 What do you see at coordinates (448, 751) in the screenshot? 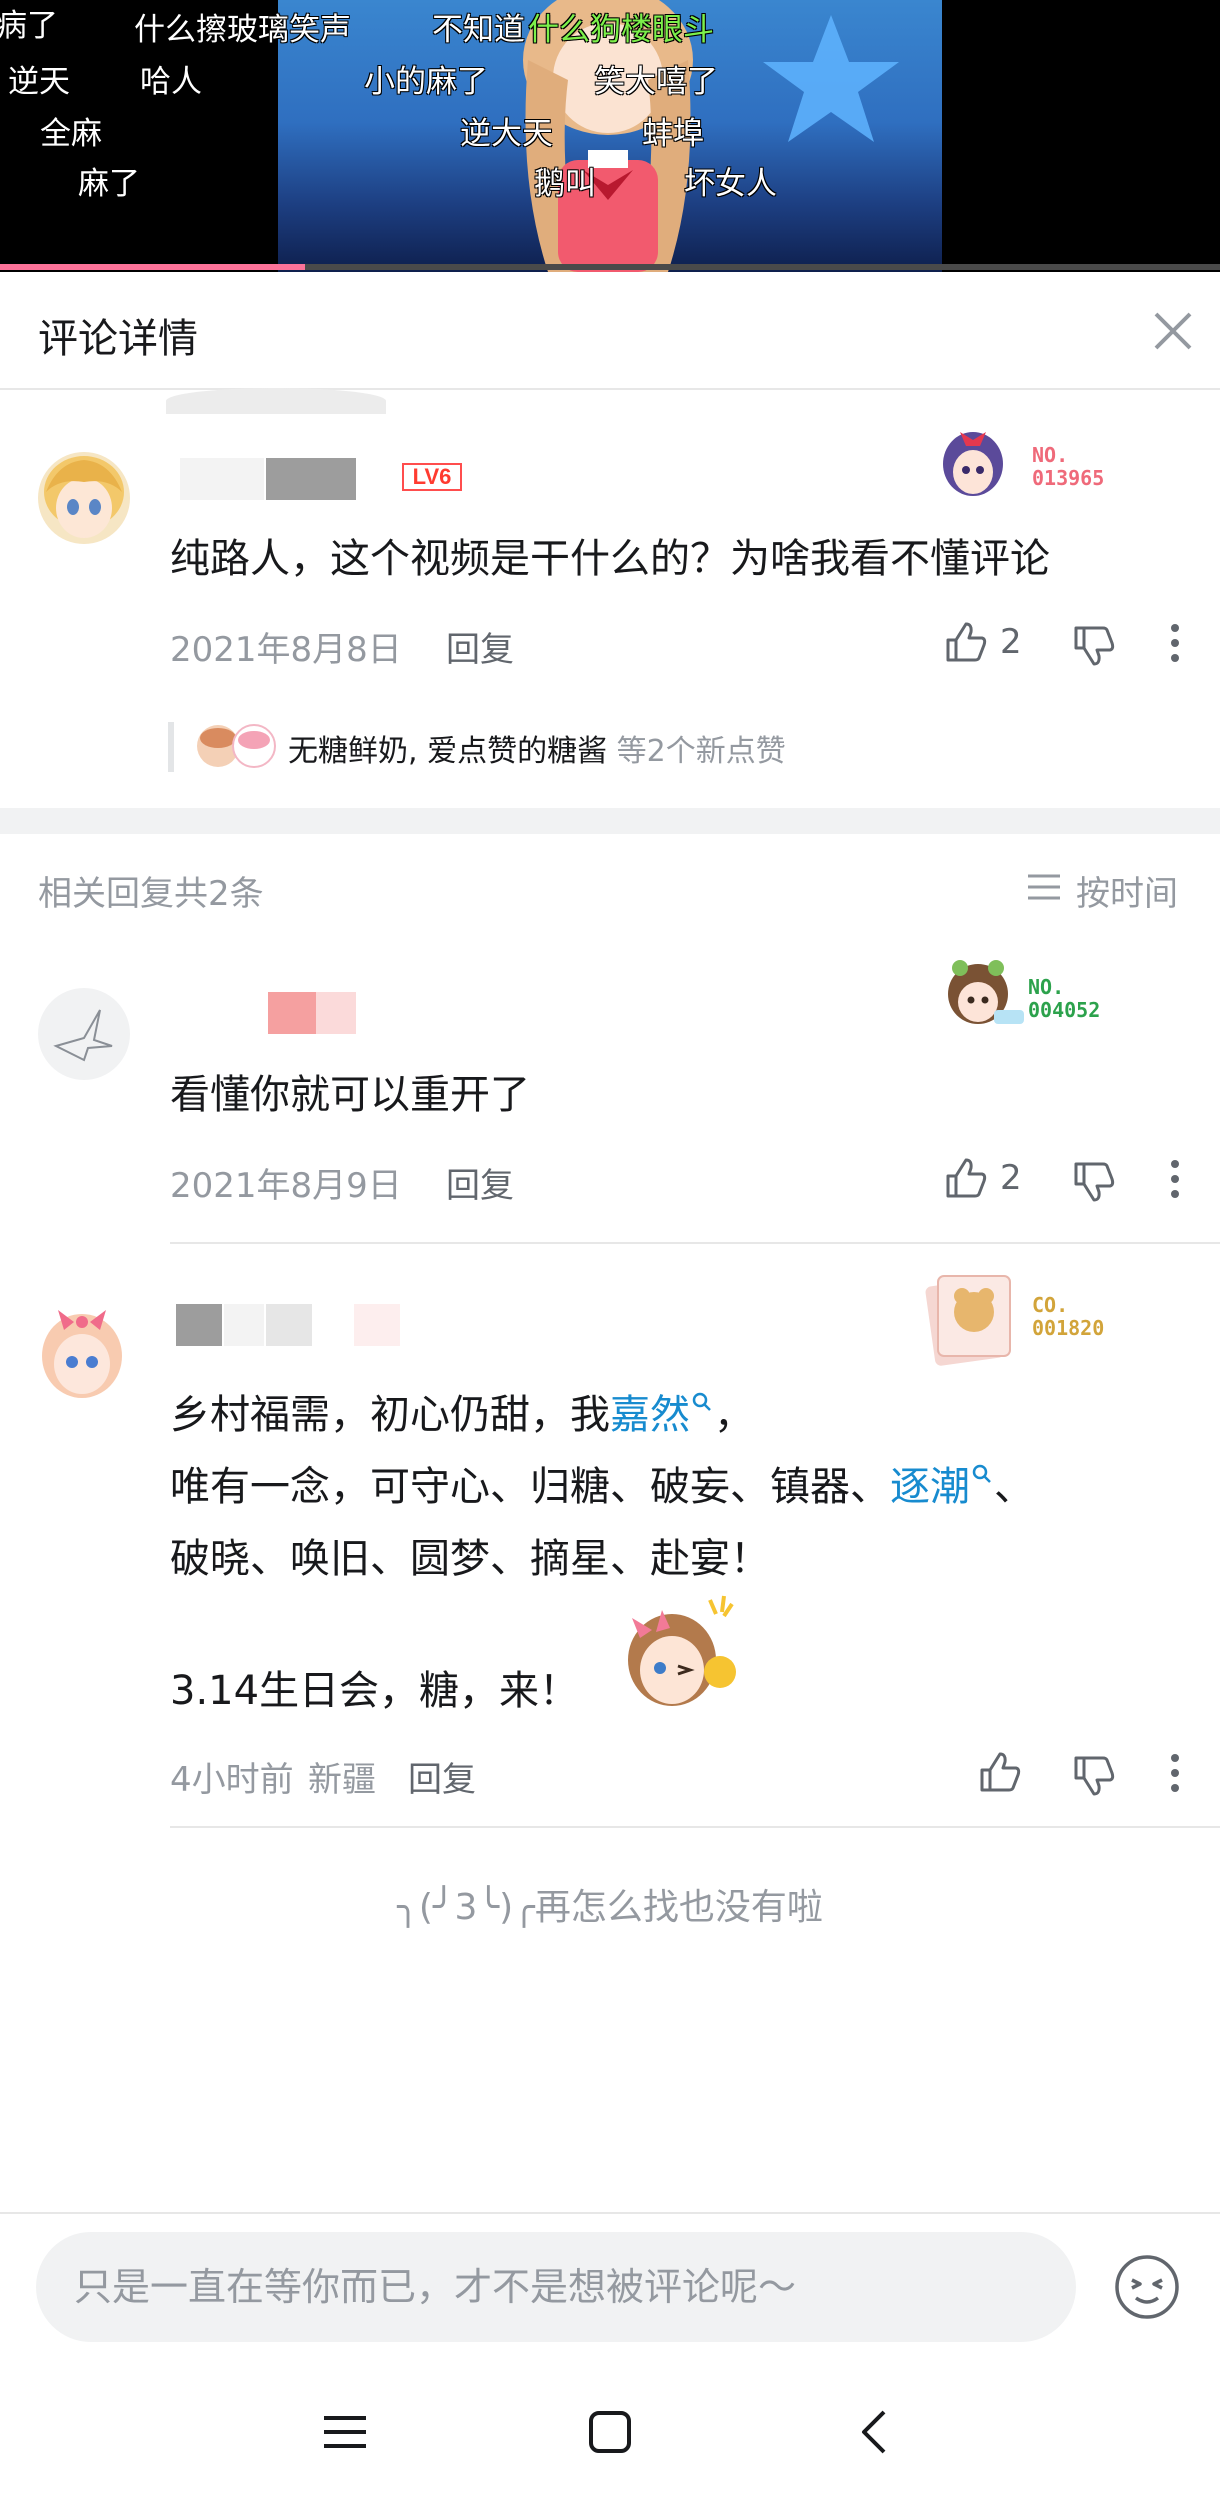
I see `likers-names: 无糖鲜奶, 爱点赞的糖酱` at bounding box center [448, 751].